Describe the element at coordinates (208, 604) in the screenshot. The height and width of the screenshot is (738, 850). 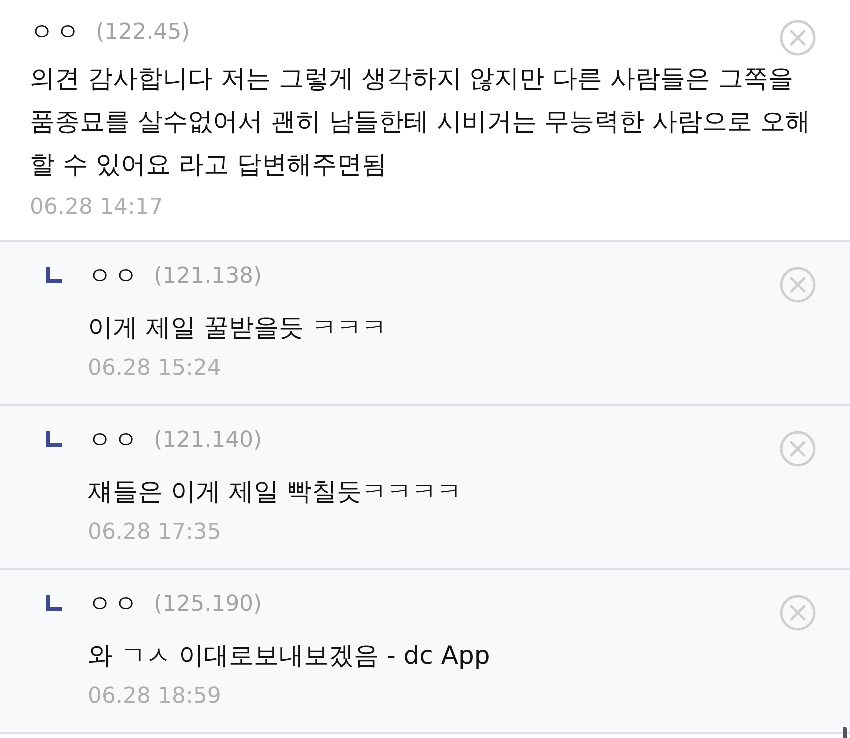
I see `ip-address: (125.190)` at that location.